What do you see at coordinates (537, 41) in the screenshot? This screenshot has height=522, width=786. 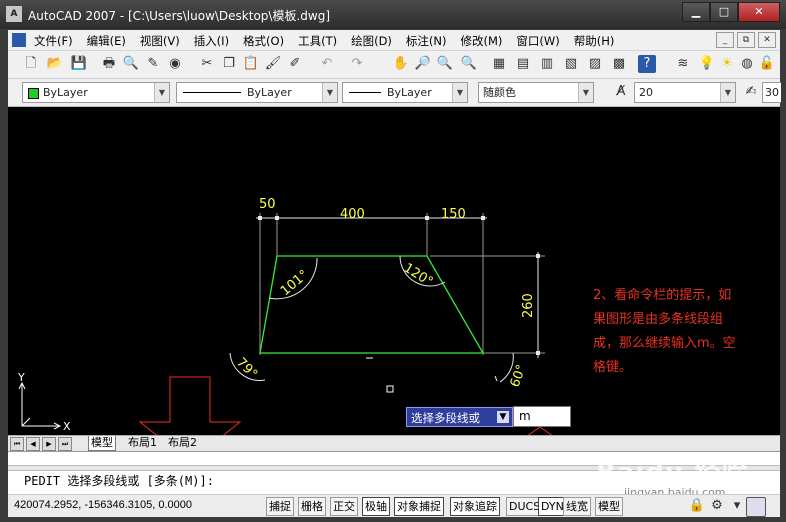 I see `menu-window: 窗口(W)` at bounding box center [537, 41].